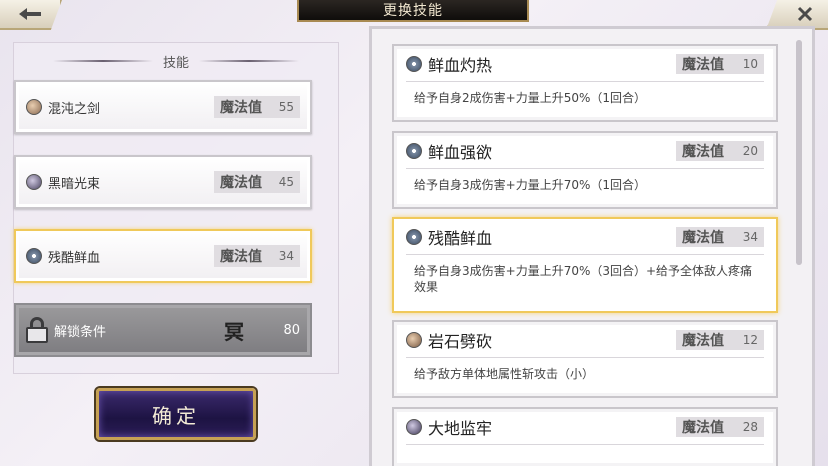 Image resolution: width=828 pixels, height=466 pixels. I want to click on mana-cost: 魔法值 28, so click(720, 426).